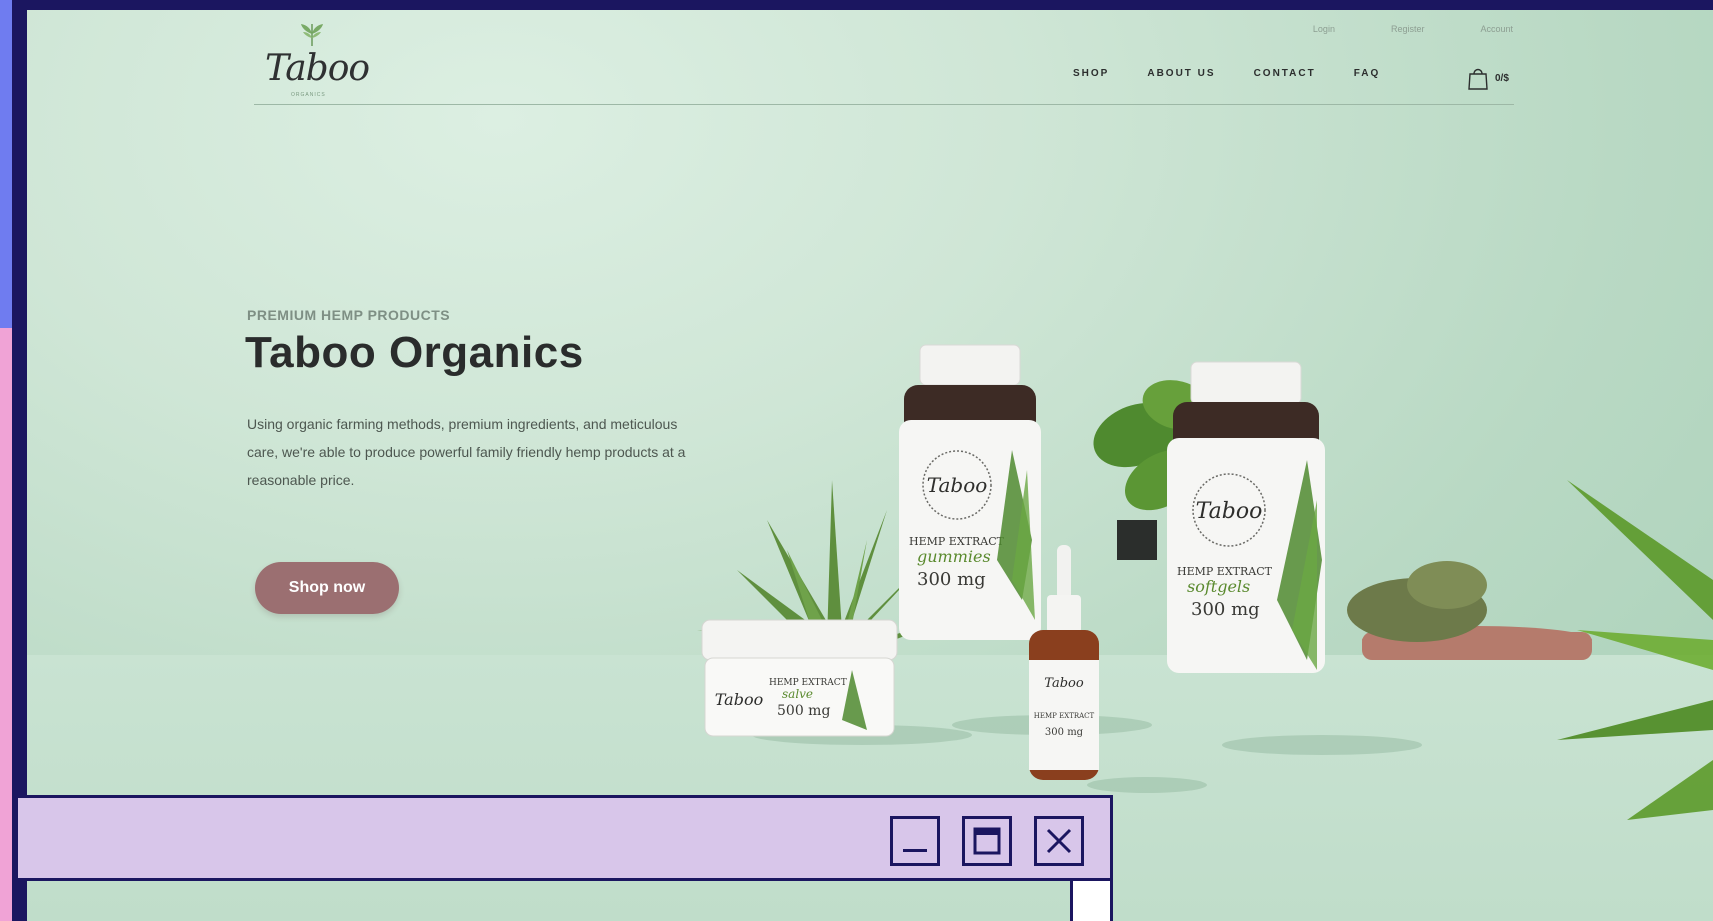 This screenshot has width=1713, height=921. I want to click on nav-shop: SHOP, so click(1091, 73).